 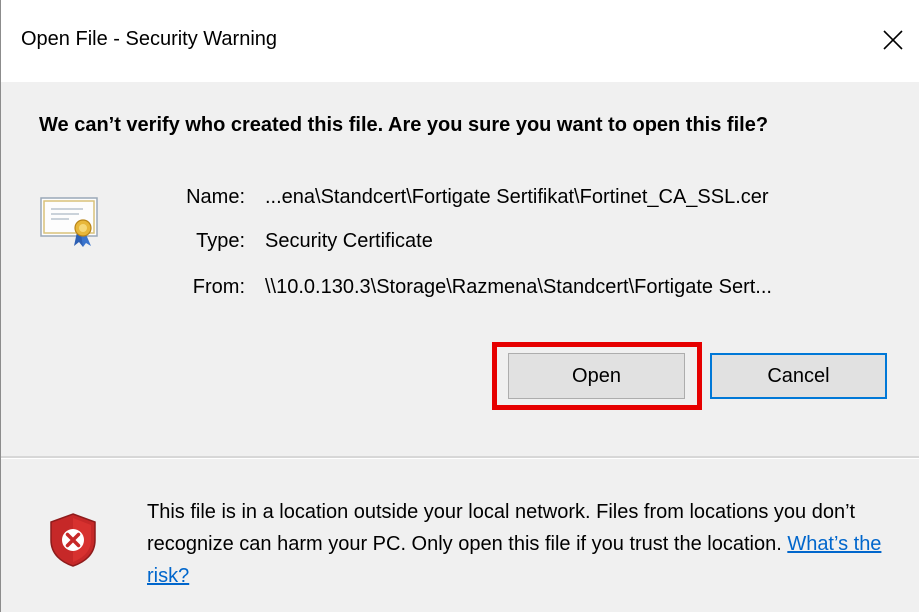 What do you see at coordinates (349, 241) in the screenshot?
I see `type-value: Security Certificate` at bounding box center [349, 241].